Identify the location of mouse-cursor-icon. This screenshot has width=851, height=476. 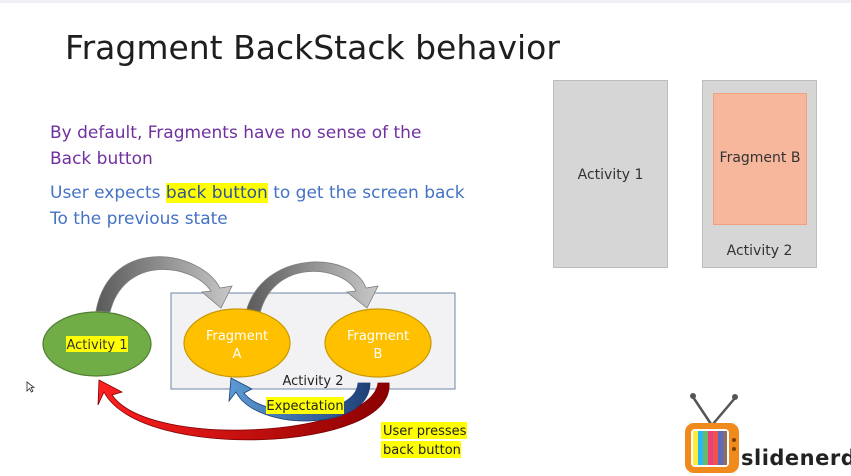
(31, 387).